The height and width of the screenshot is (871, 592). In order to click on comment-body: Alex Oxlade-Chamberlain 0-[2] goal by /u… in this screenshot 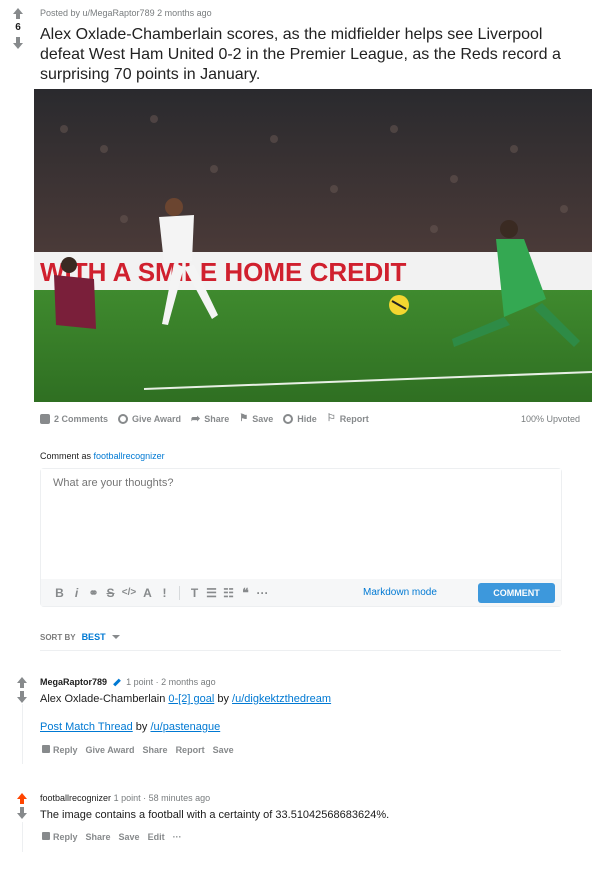, I will do `click(185, 699)`.